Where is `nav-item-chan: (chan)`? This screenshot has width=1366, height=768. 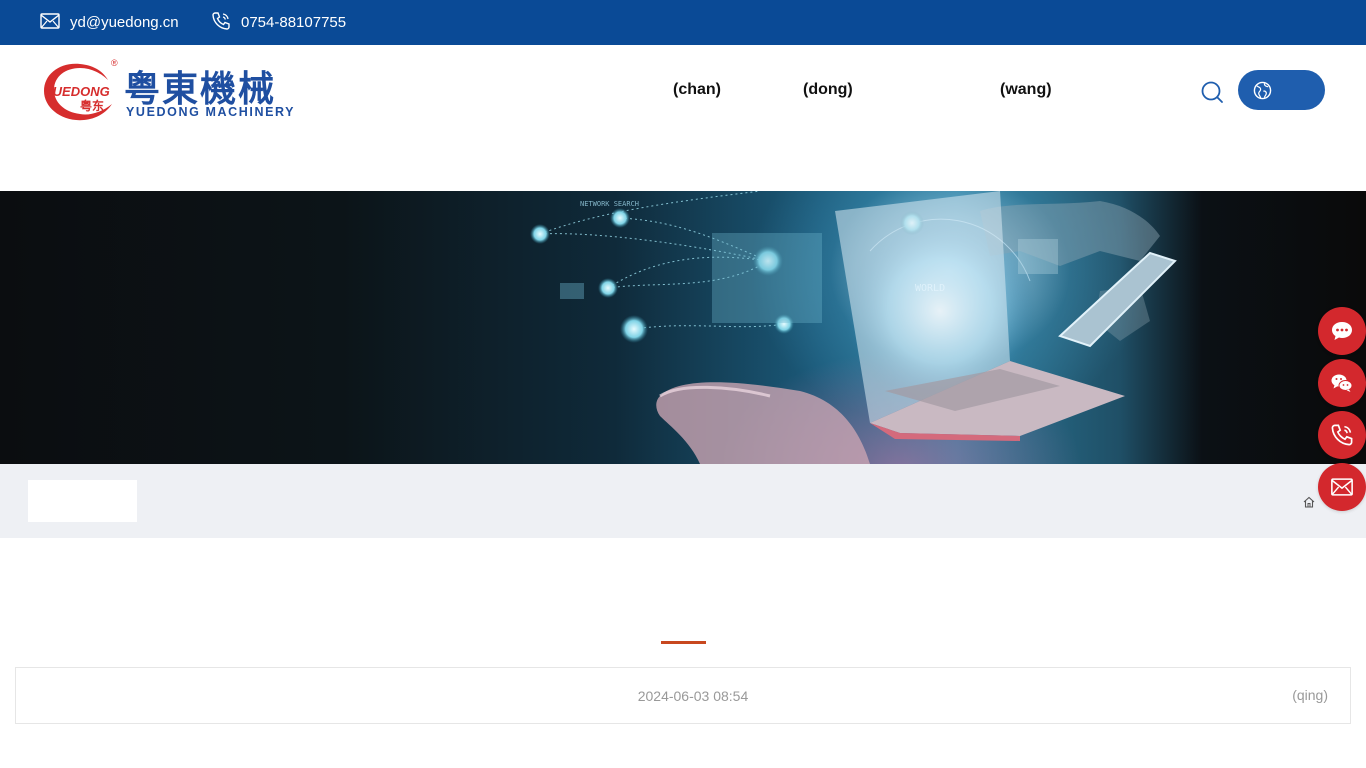 nav-item-chan: (chan) is located at coordinates (697, 90).